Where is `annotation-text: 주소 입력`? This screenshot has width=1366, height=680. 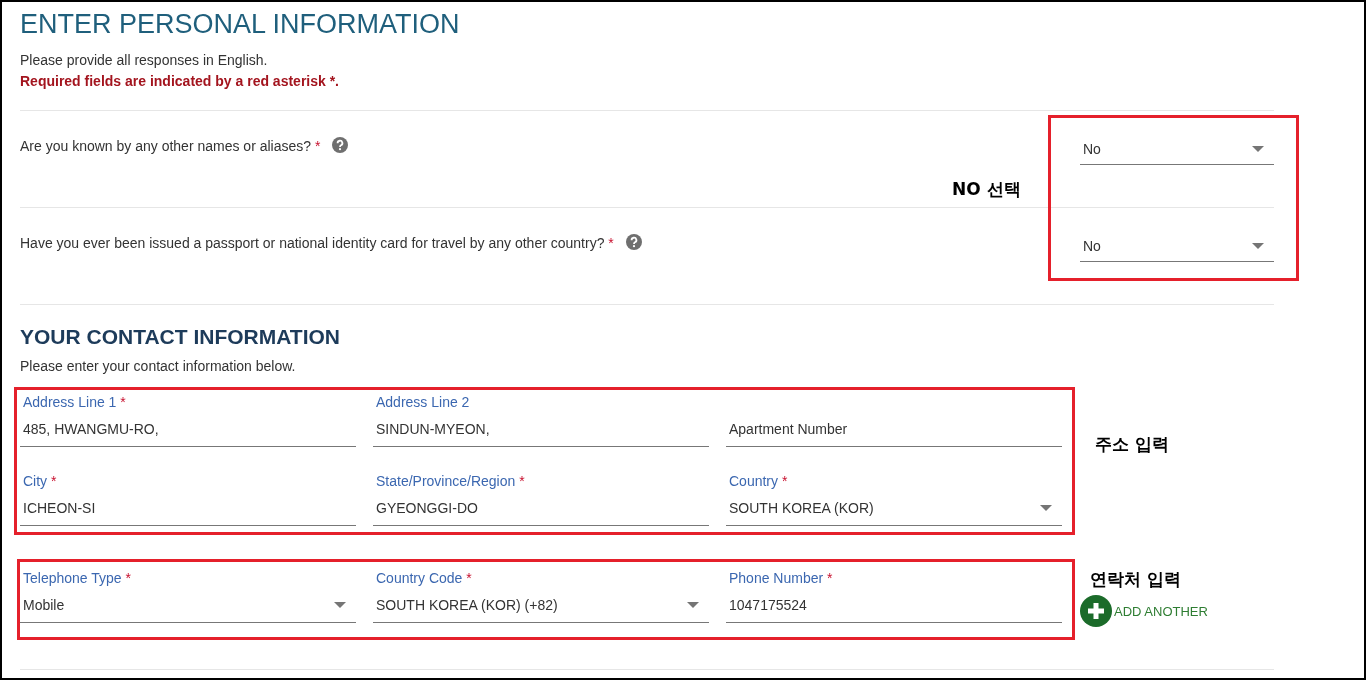 annotation-text: 주소 입력 is located at coordinates (1132, 444).